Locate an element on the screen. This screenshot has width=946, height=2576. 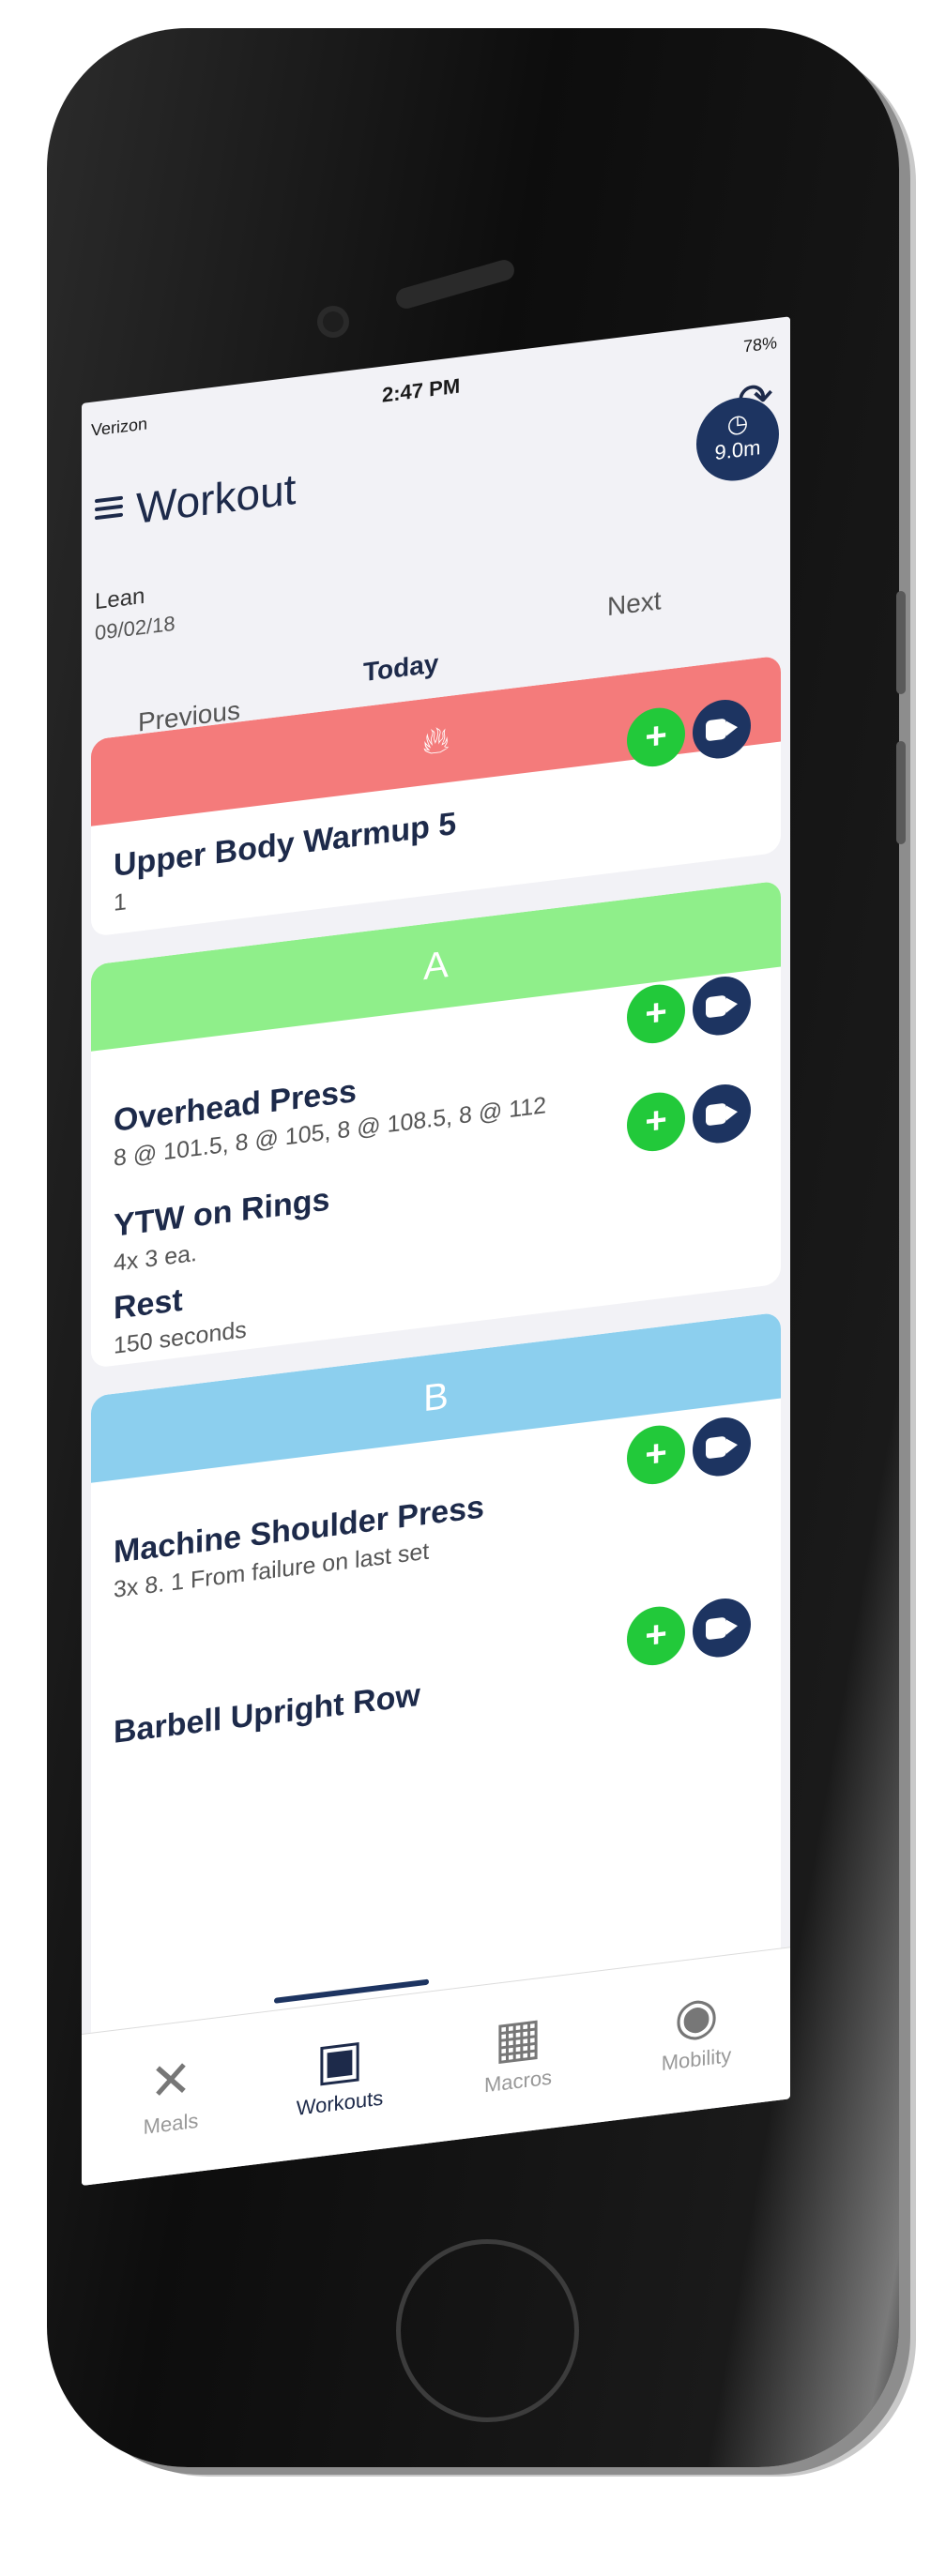
status-time: 2:47 PM is located at coordinates (422, 390).